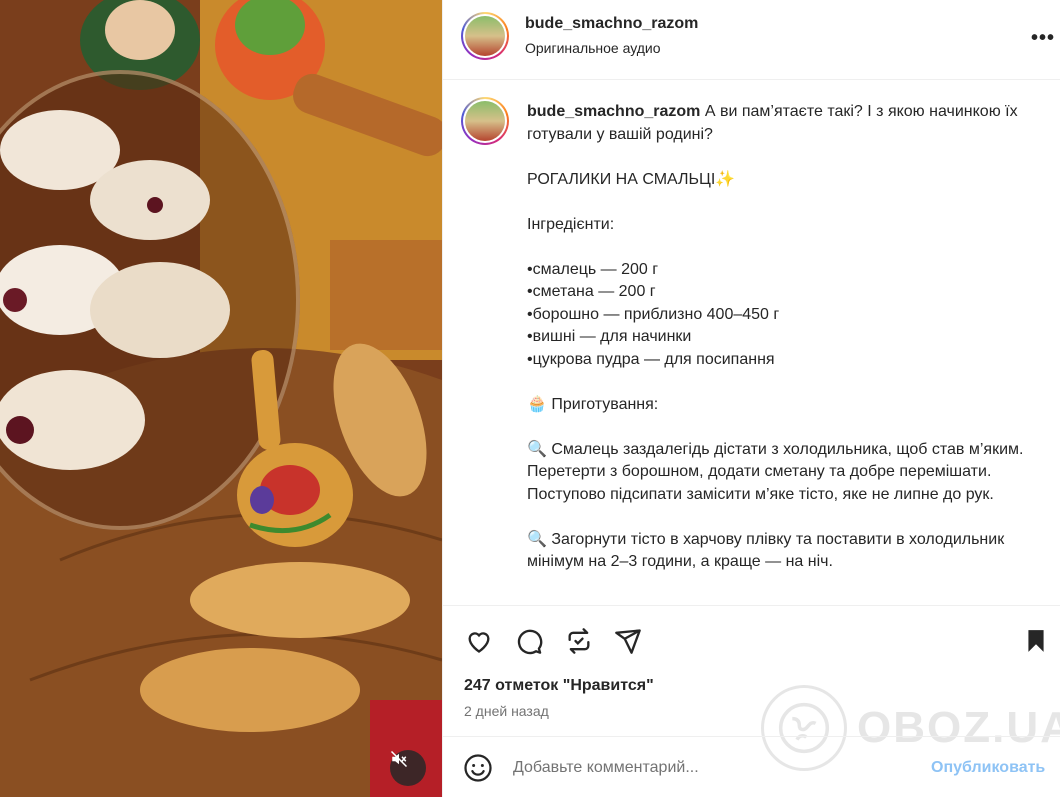 This screenshot has width=1060, height=797. Describe the element at coordinates (399, 759) in the screenshot. I see `speaker-muted-icon` at that location.